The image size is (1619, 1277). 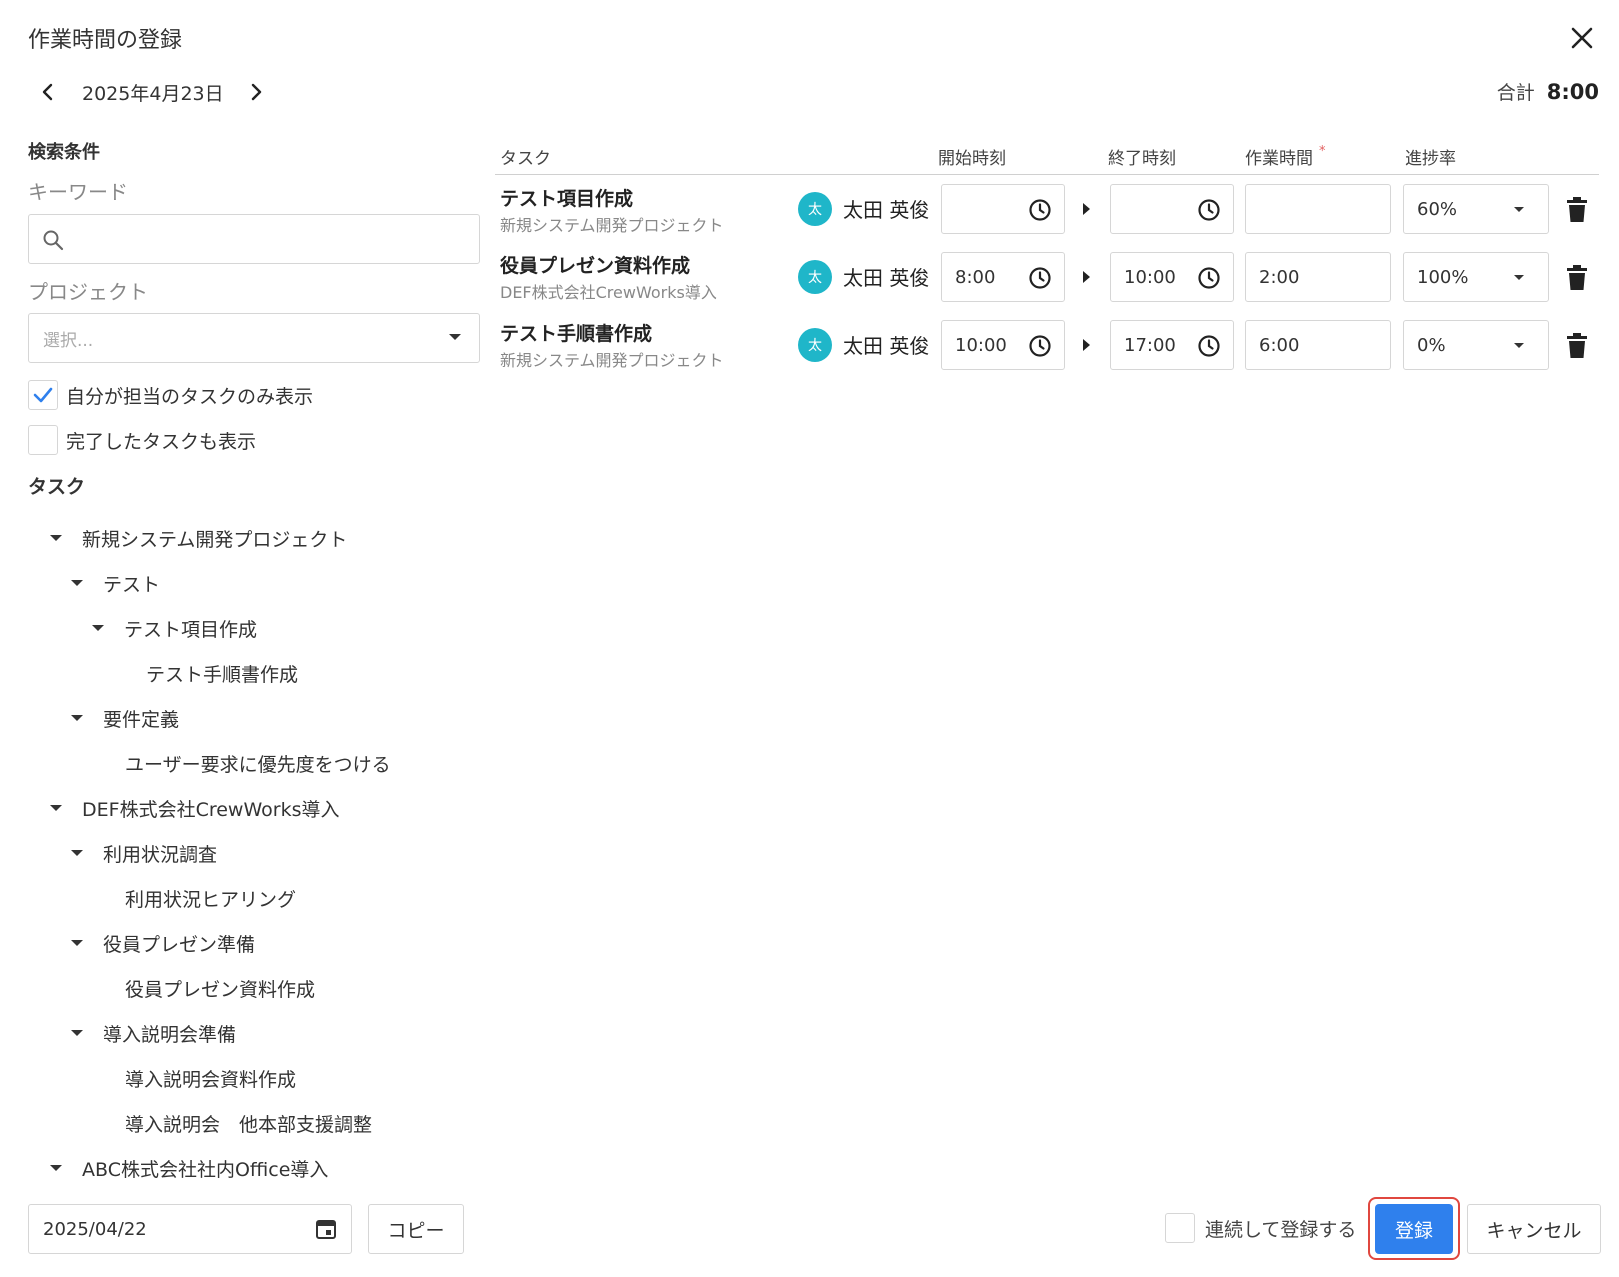 What do you see at coordinates (222, 673) in the screenshot?
I see `tree-item: テスト手順書作成` at bounding box center [222, 673].